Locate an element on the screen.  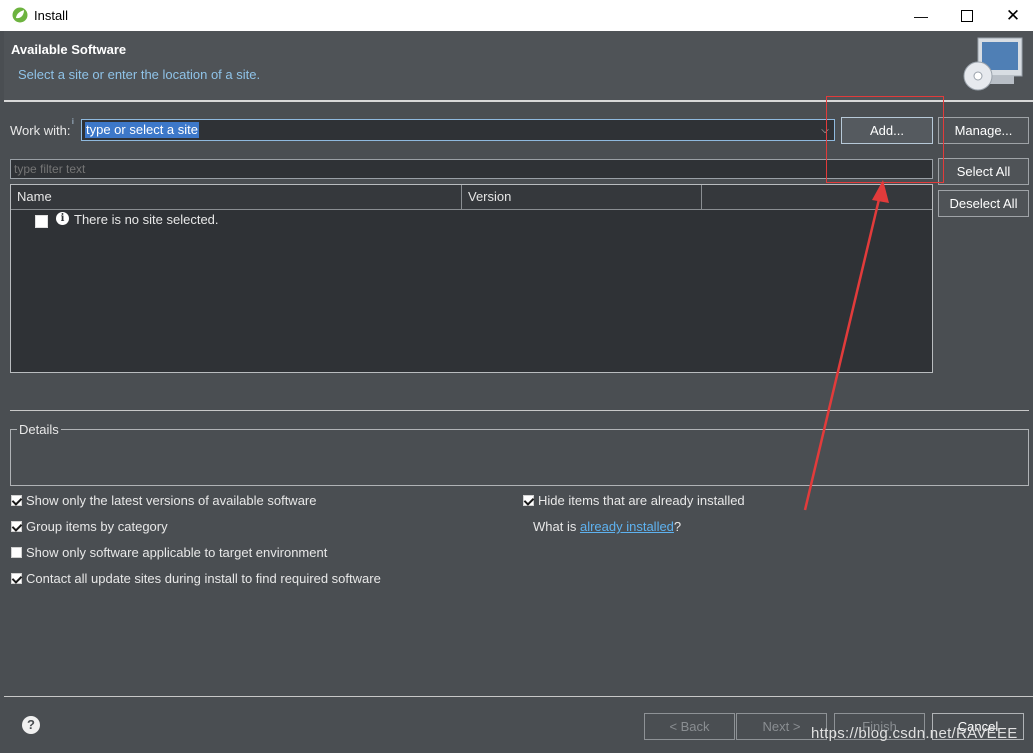
footer-separator is located at coordinates (518, 696).